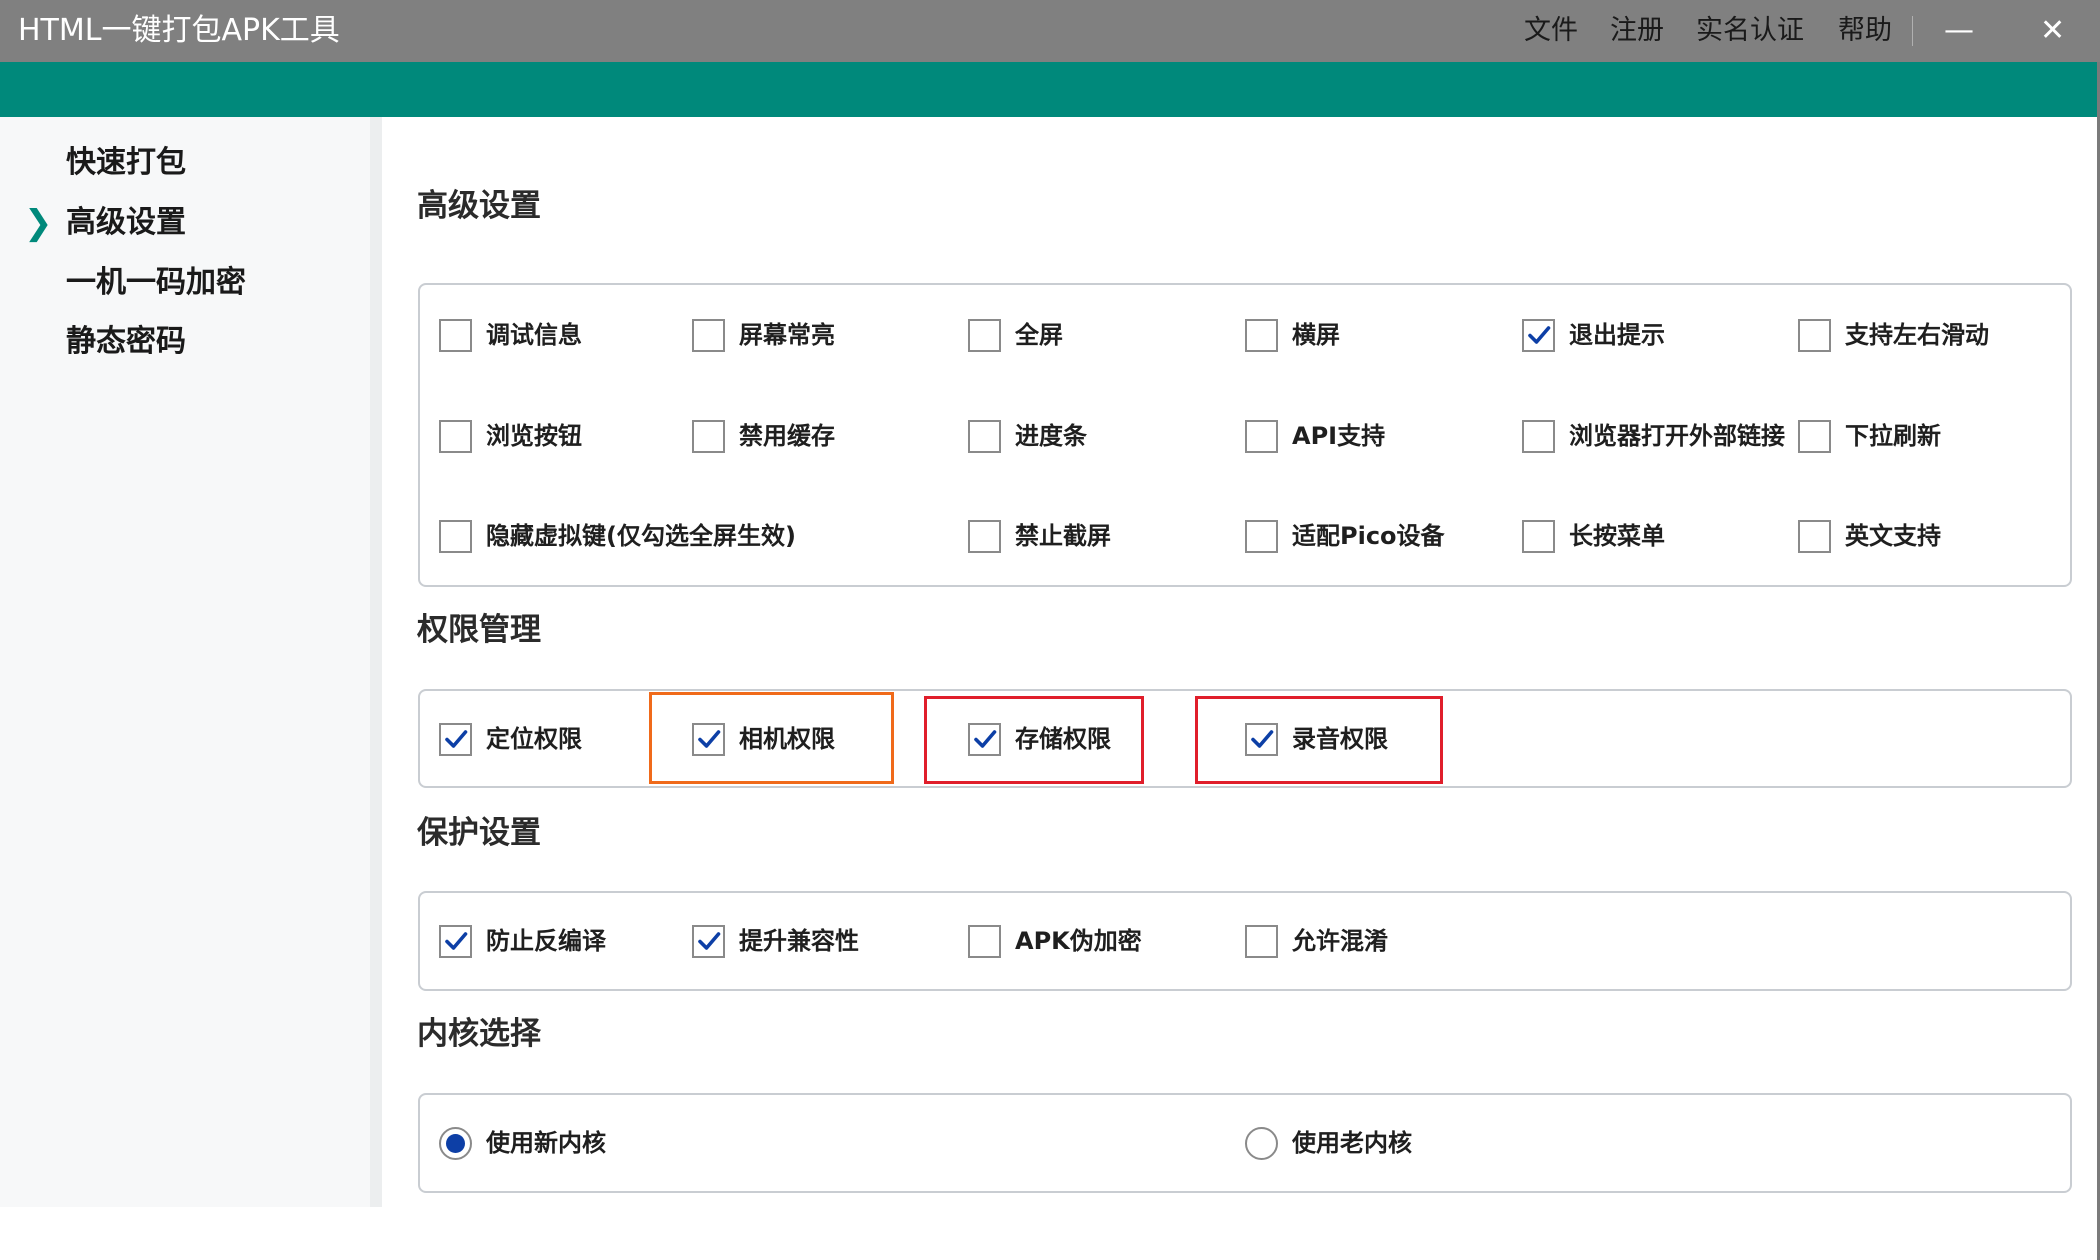  What do you see at coordinates (1352, 1143) in the screenshot?
I see `option-label: 使用老内核` at bounding box center [1352, 1143].